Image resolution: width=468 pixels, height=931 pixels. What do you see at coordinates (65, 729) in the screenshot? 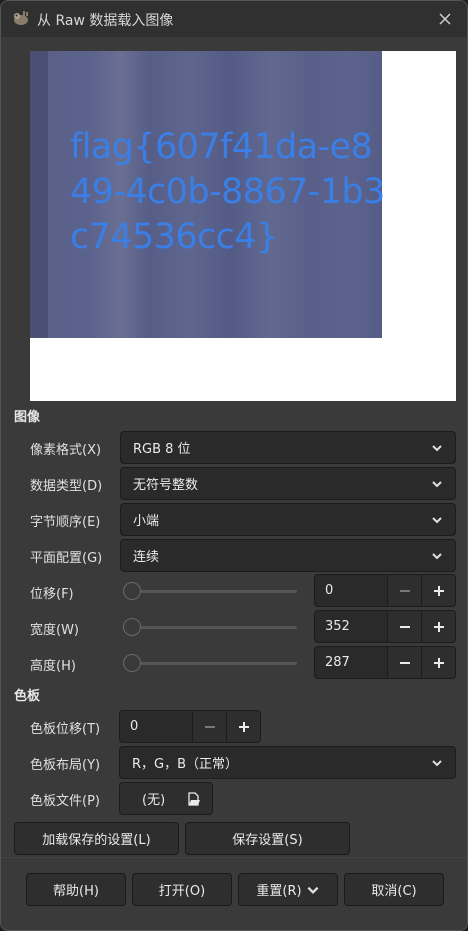
I see `palette-offset-label: 色板位移(T)` at bounding box center [65, 729].